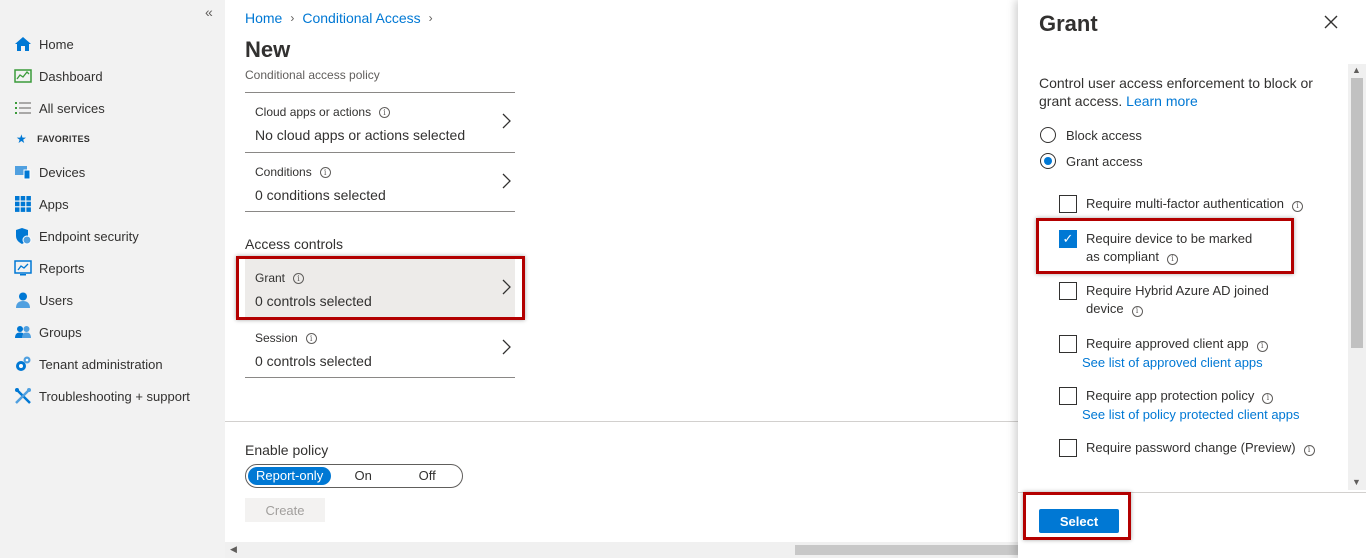 This screenshot has height=558, width=1366. I want to click on chevron-right-icon: ›, so click(292, 18).